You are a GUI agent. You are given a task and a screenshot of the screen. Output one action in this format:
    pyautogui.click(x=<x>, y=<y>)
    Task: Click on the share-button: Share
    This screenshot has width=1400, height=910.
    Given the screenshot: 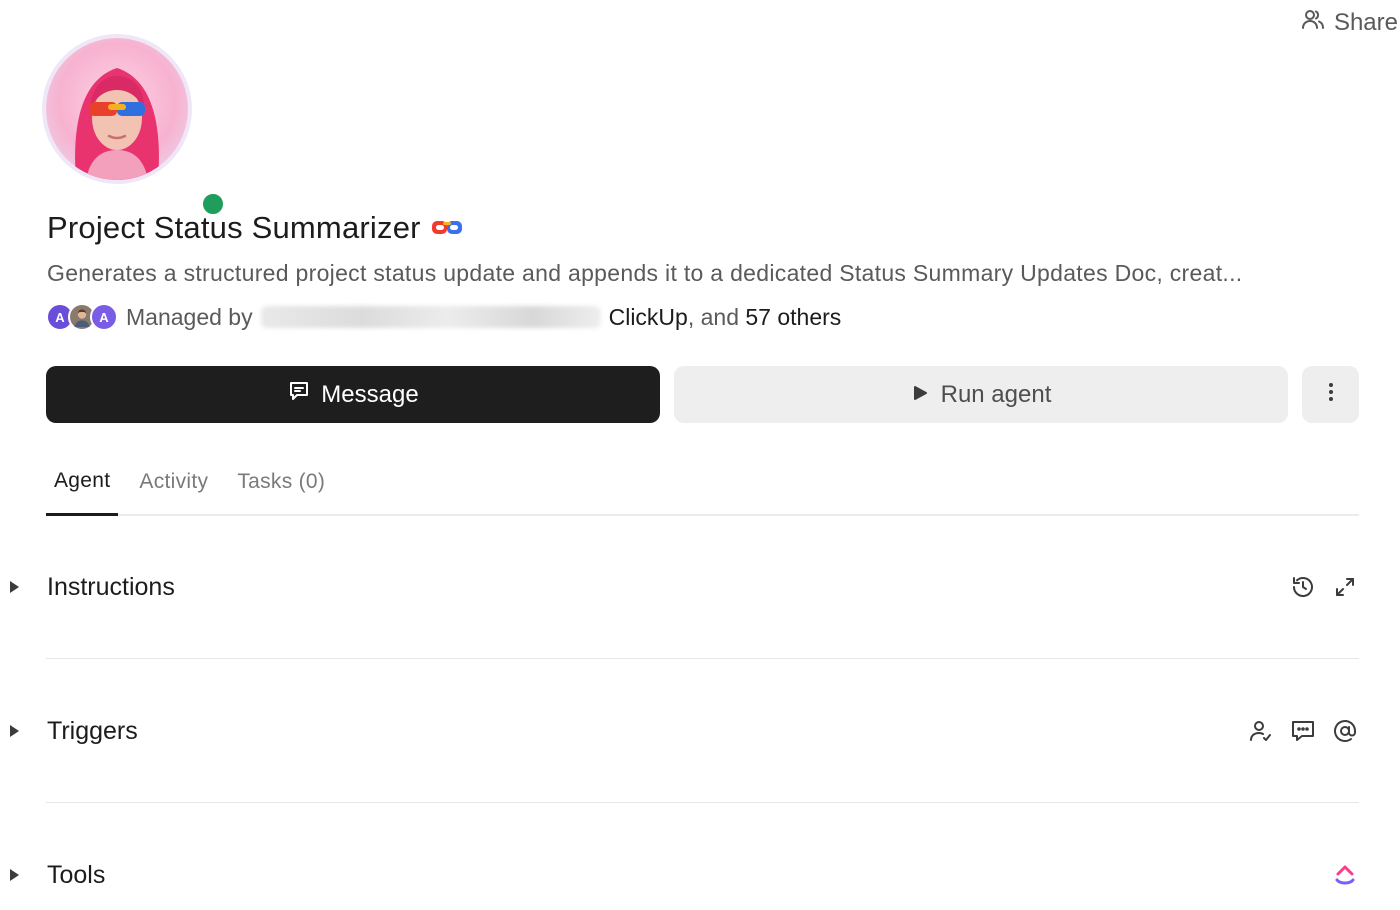 What is the action you would take?
    pyautogui.click(x=1349, y=22)
    